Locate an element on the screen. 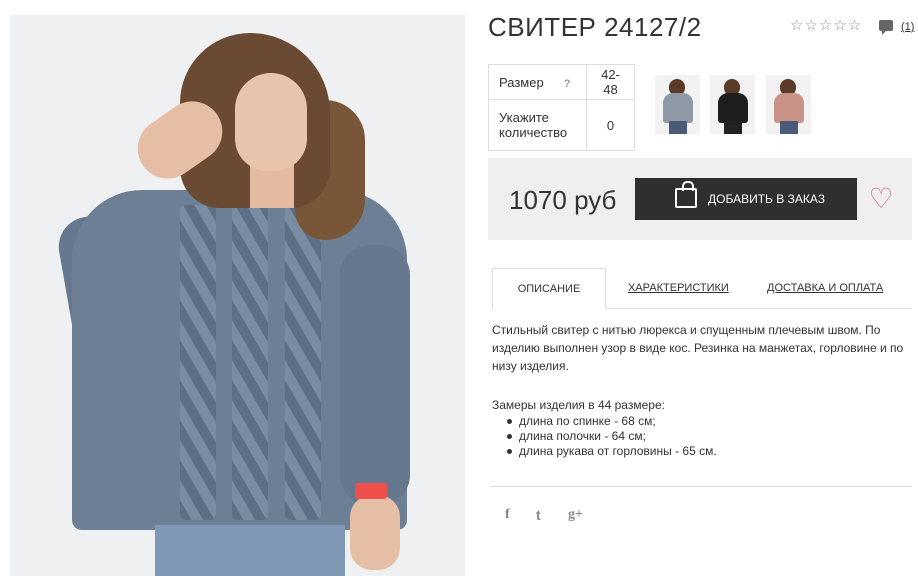 The height and width of the screenshot is (576, 918). price: 1070 руб is located at coordinates (563, 200).